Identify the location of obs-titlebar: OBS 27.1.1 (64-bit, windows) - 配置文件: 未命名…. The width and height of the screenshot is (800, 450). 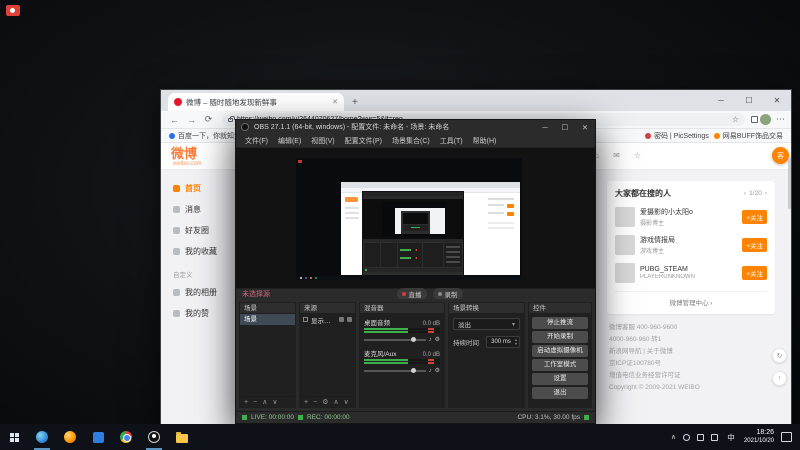
(415, 127).